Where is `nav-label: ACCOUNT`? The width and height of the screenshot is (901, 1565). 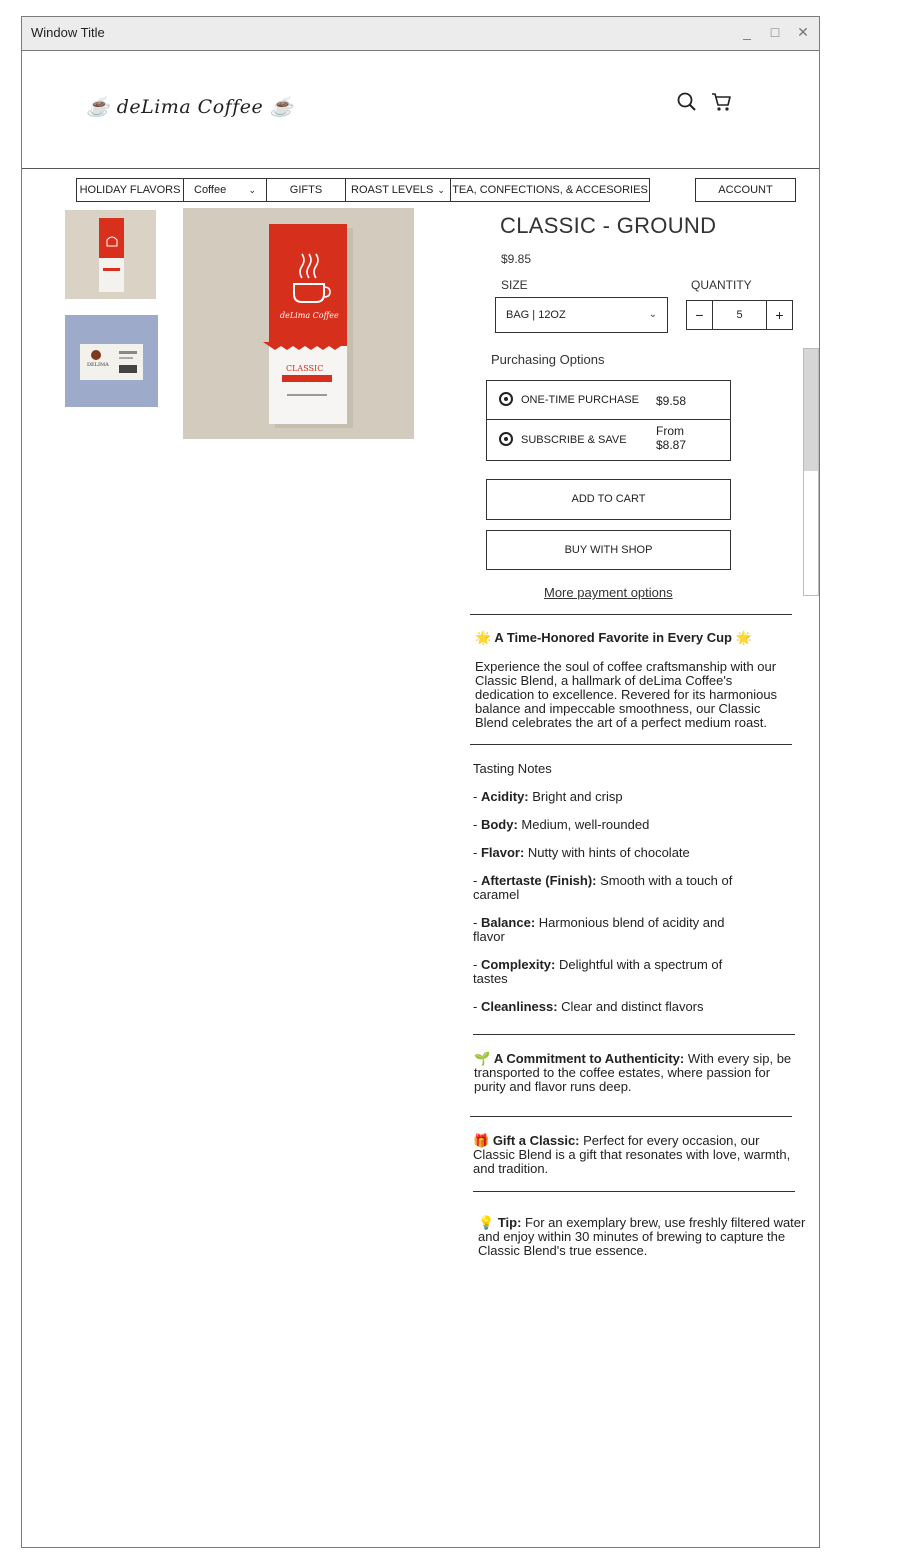
nav-label: ACCOUNT is located at coordinates (745, 190).